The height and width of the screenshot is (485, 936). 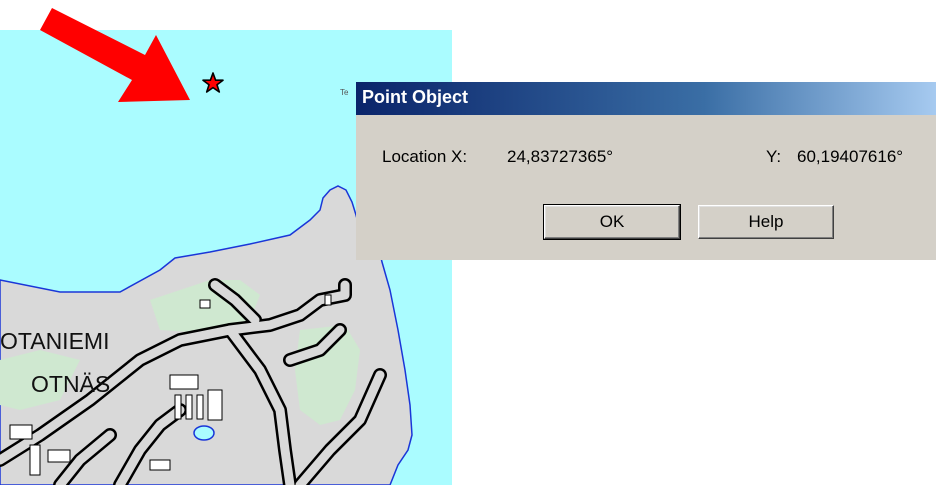 I want to click on location-x-label: Location X:, so click(x=425, y=156).